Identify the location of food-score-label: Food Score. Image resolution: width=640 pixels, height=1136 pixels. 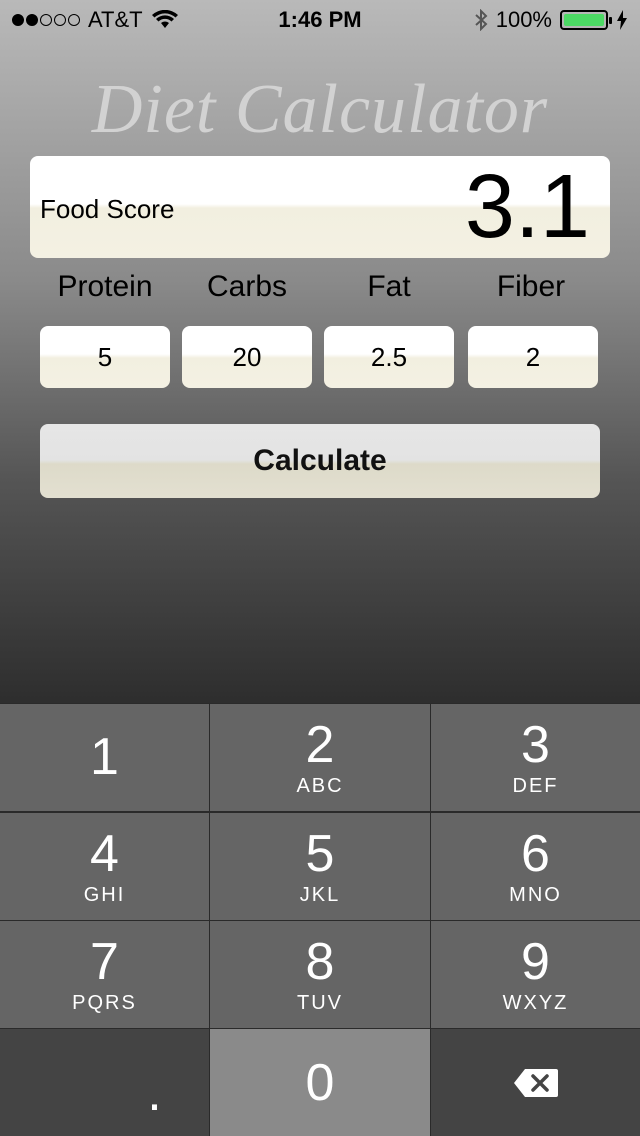
(107, 209).